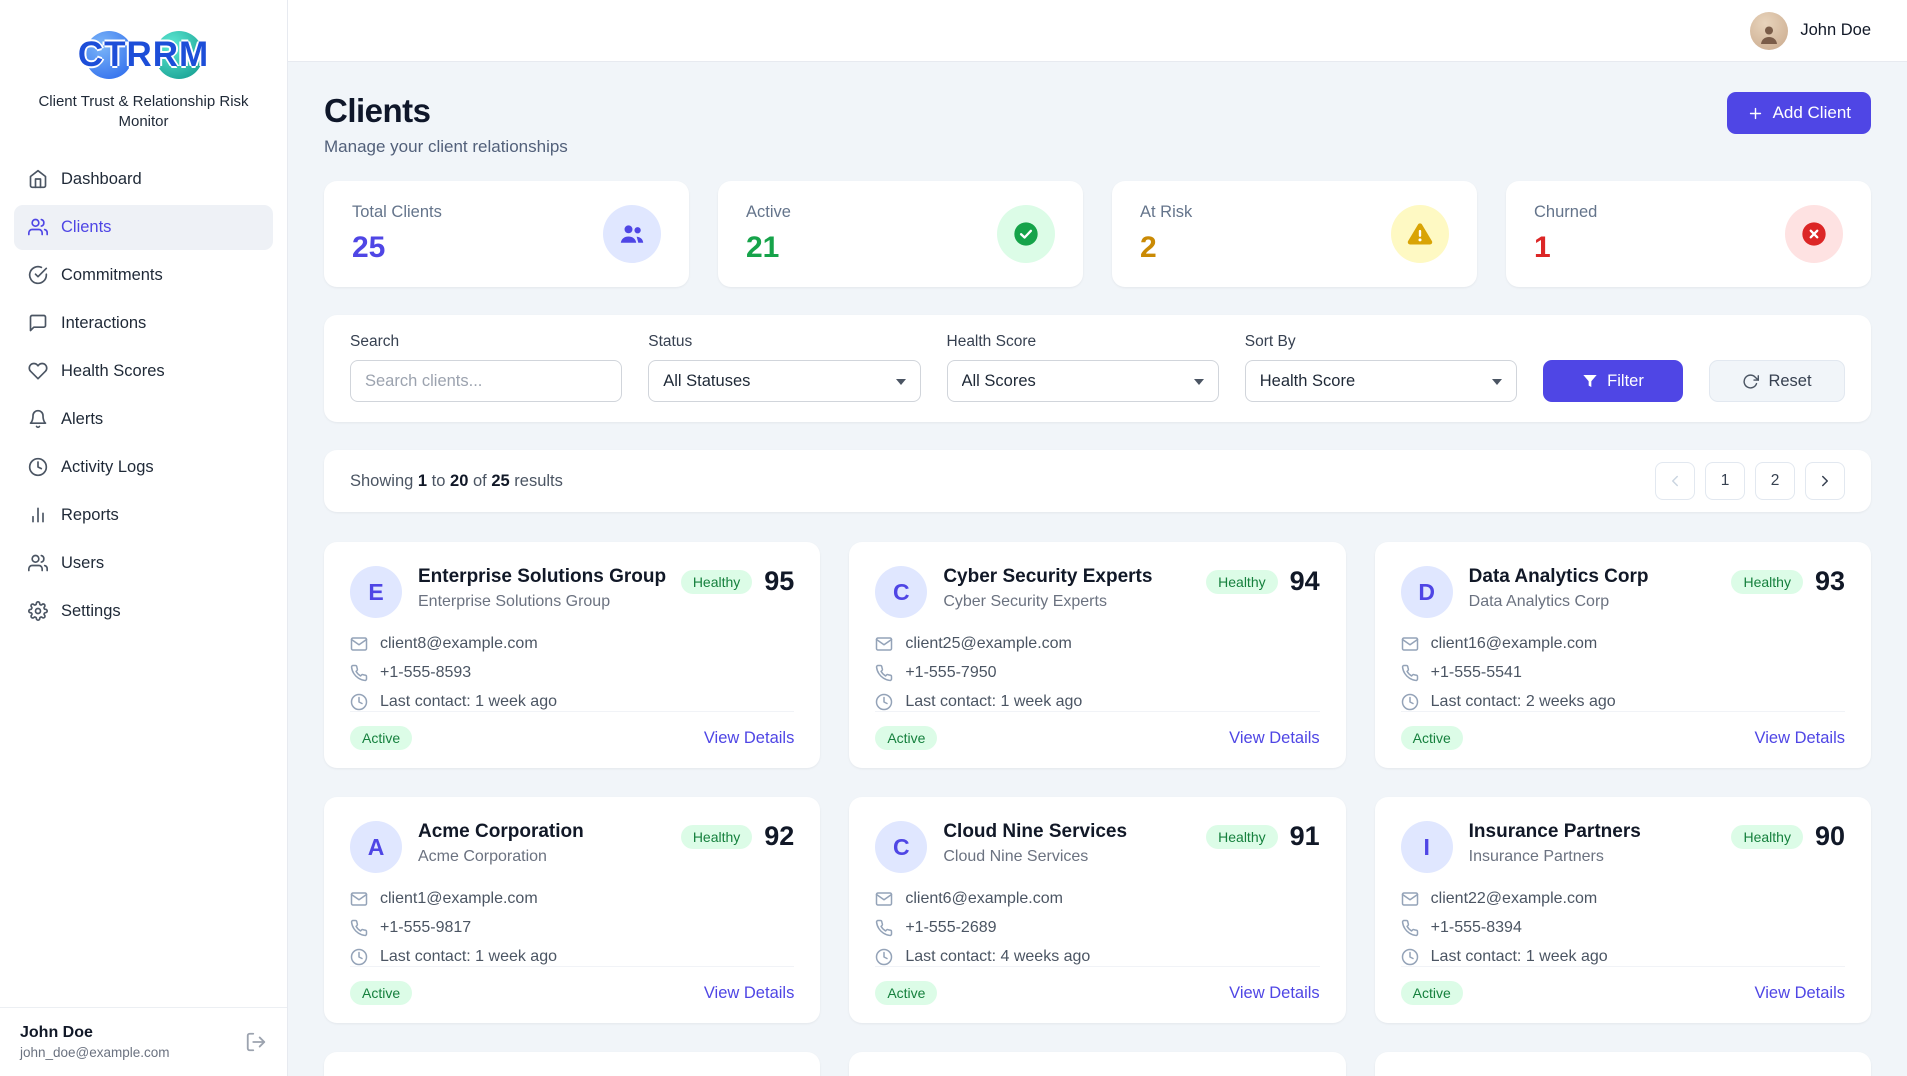  Describe the element at coordinates (143, 563) in the screenshot. I see `sidebar-item-users: Users` at that location.